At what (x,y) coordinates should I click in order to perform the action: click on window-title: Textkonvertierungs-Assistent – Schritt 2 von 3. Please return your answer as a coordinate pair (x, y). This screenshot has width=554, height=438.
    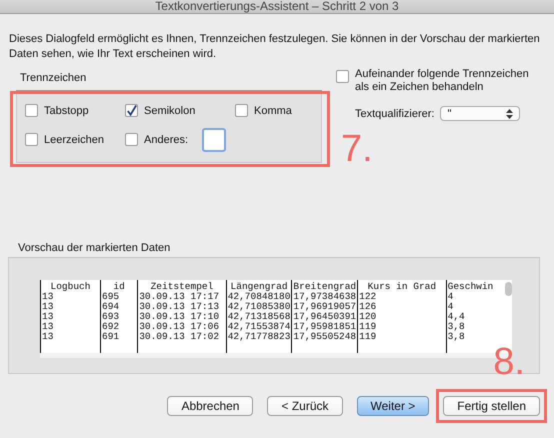
    Looking at the image, I should click on (277, 6).